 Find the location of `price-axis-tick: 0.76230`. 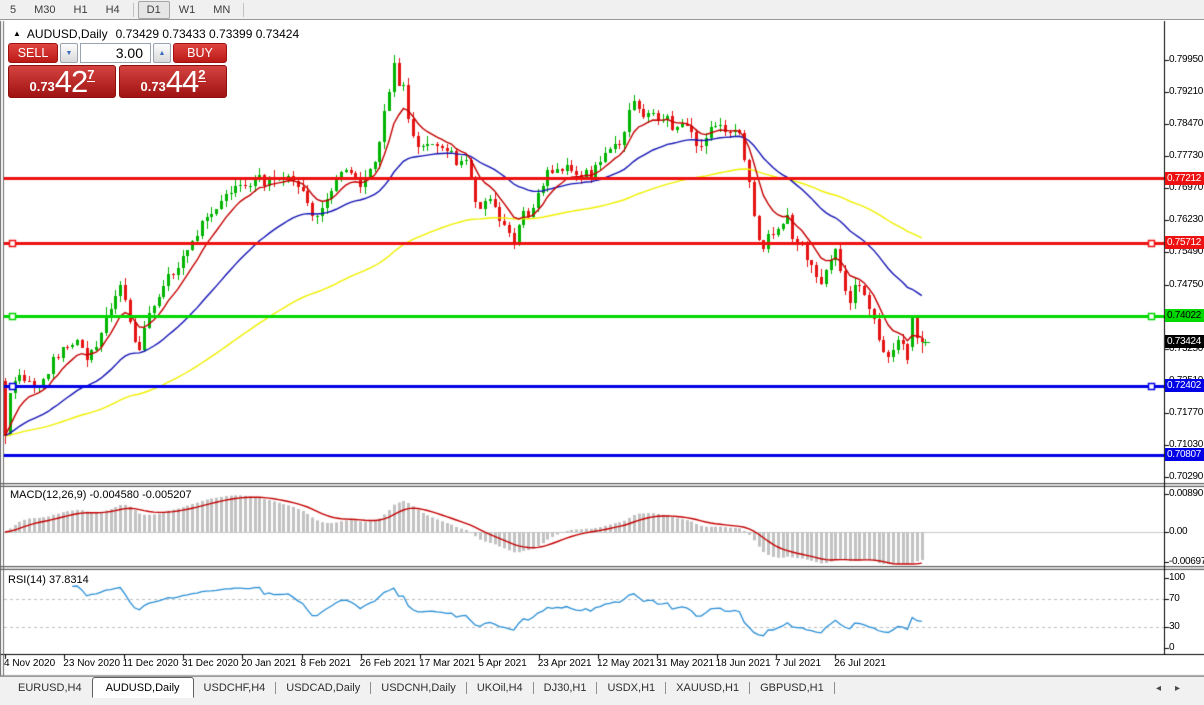

price-axis-tick: 0.76230 is located at coordinates (1186, 220).